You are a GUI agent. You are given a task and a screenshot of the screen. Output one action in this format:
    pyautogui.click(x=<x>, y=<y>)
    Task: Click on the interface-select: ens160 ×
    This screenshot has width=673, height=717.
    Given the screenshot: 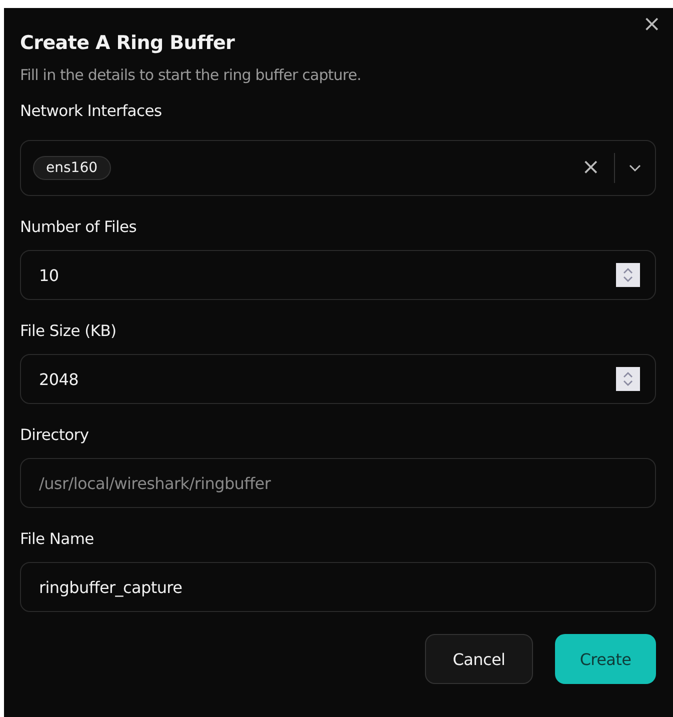 What is the action you would take?
    pyautogui.click(x=338, y=168)
    